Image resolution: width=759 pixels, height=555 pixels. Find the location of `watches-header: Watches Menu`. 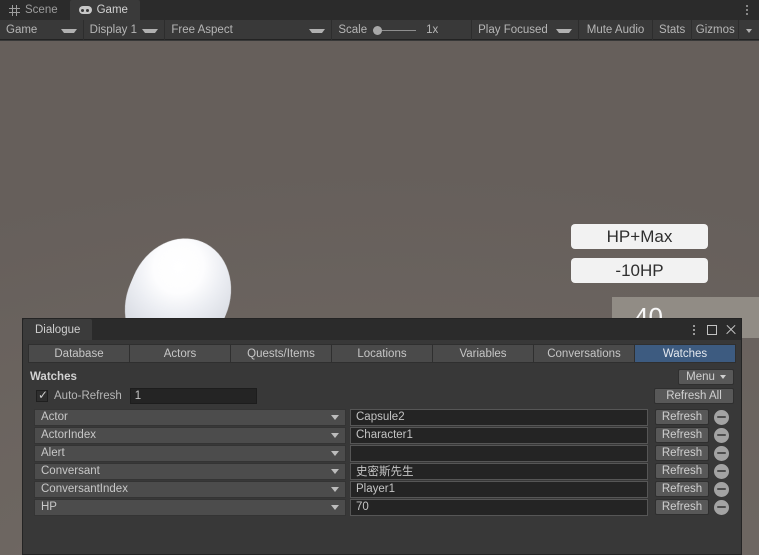

watches-header: Watches Menu is located at coordinates (382, 377).